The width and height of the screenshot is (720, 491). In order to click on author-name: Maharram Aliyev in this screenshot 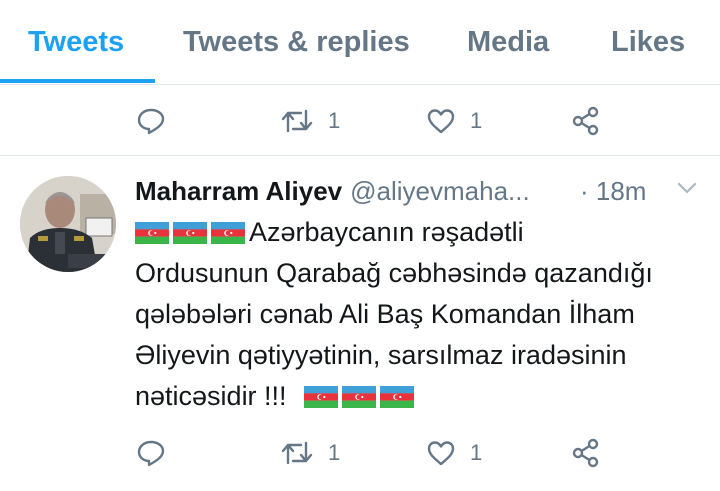, I will do `click(238, 191)`.